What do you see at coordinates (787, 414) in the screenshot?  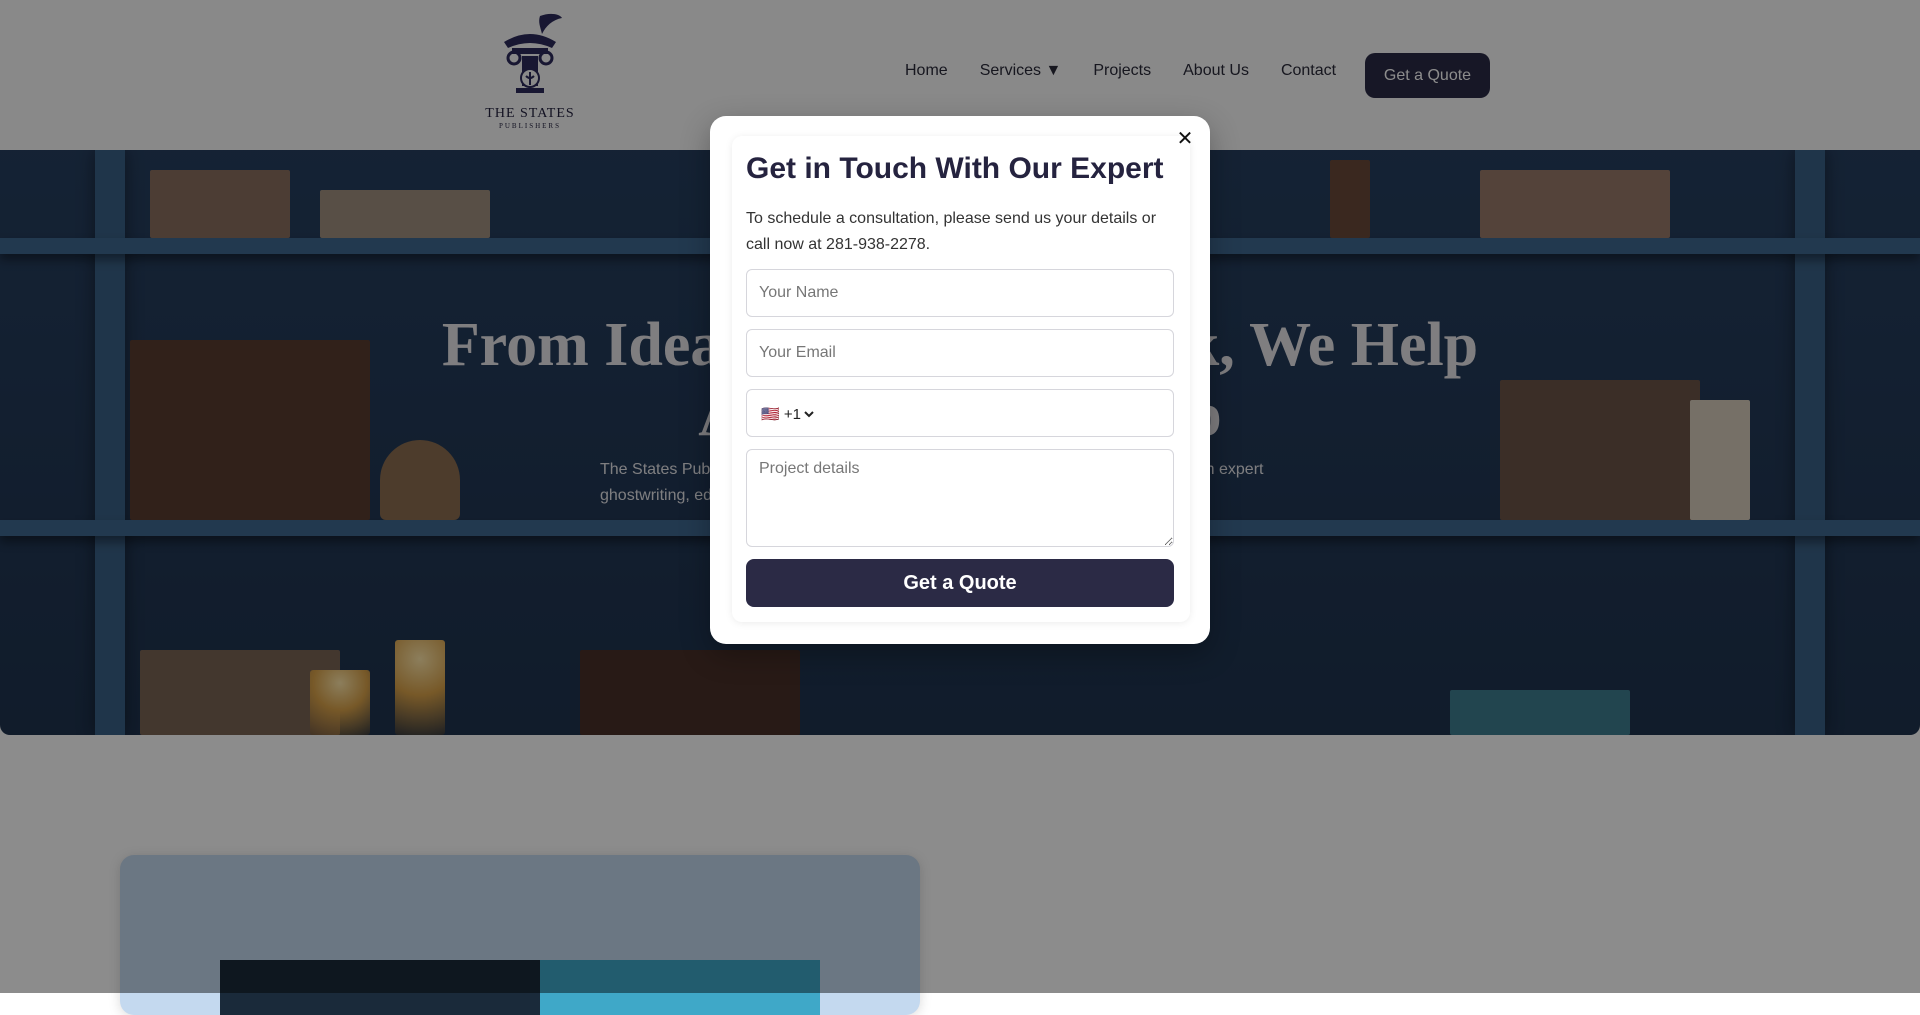 I see `country-code-select: 🇺🇸 +1` at bounding box center [787, 414].